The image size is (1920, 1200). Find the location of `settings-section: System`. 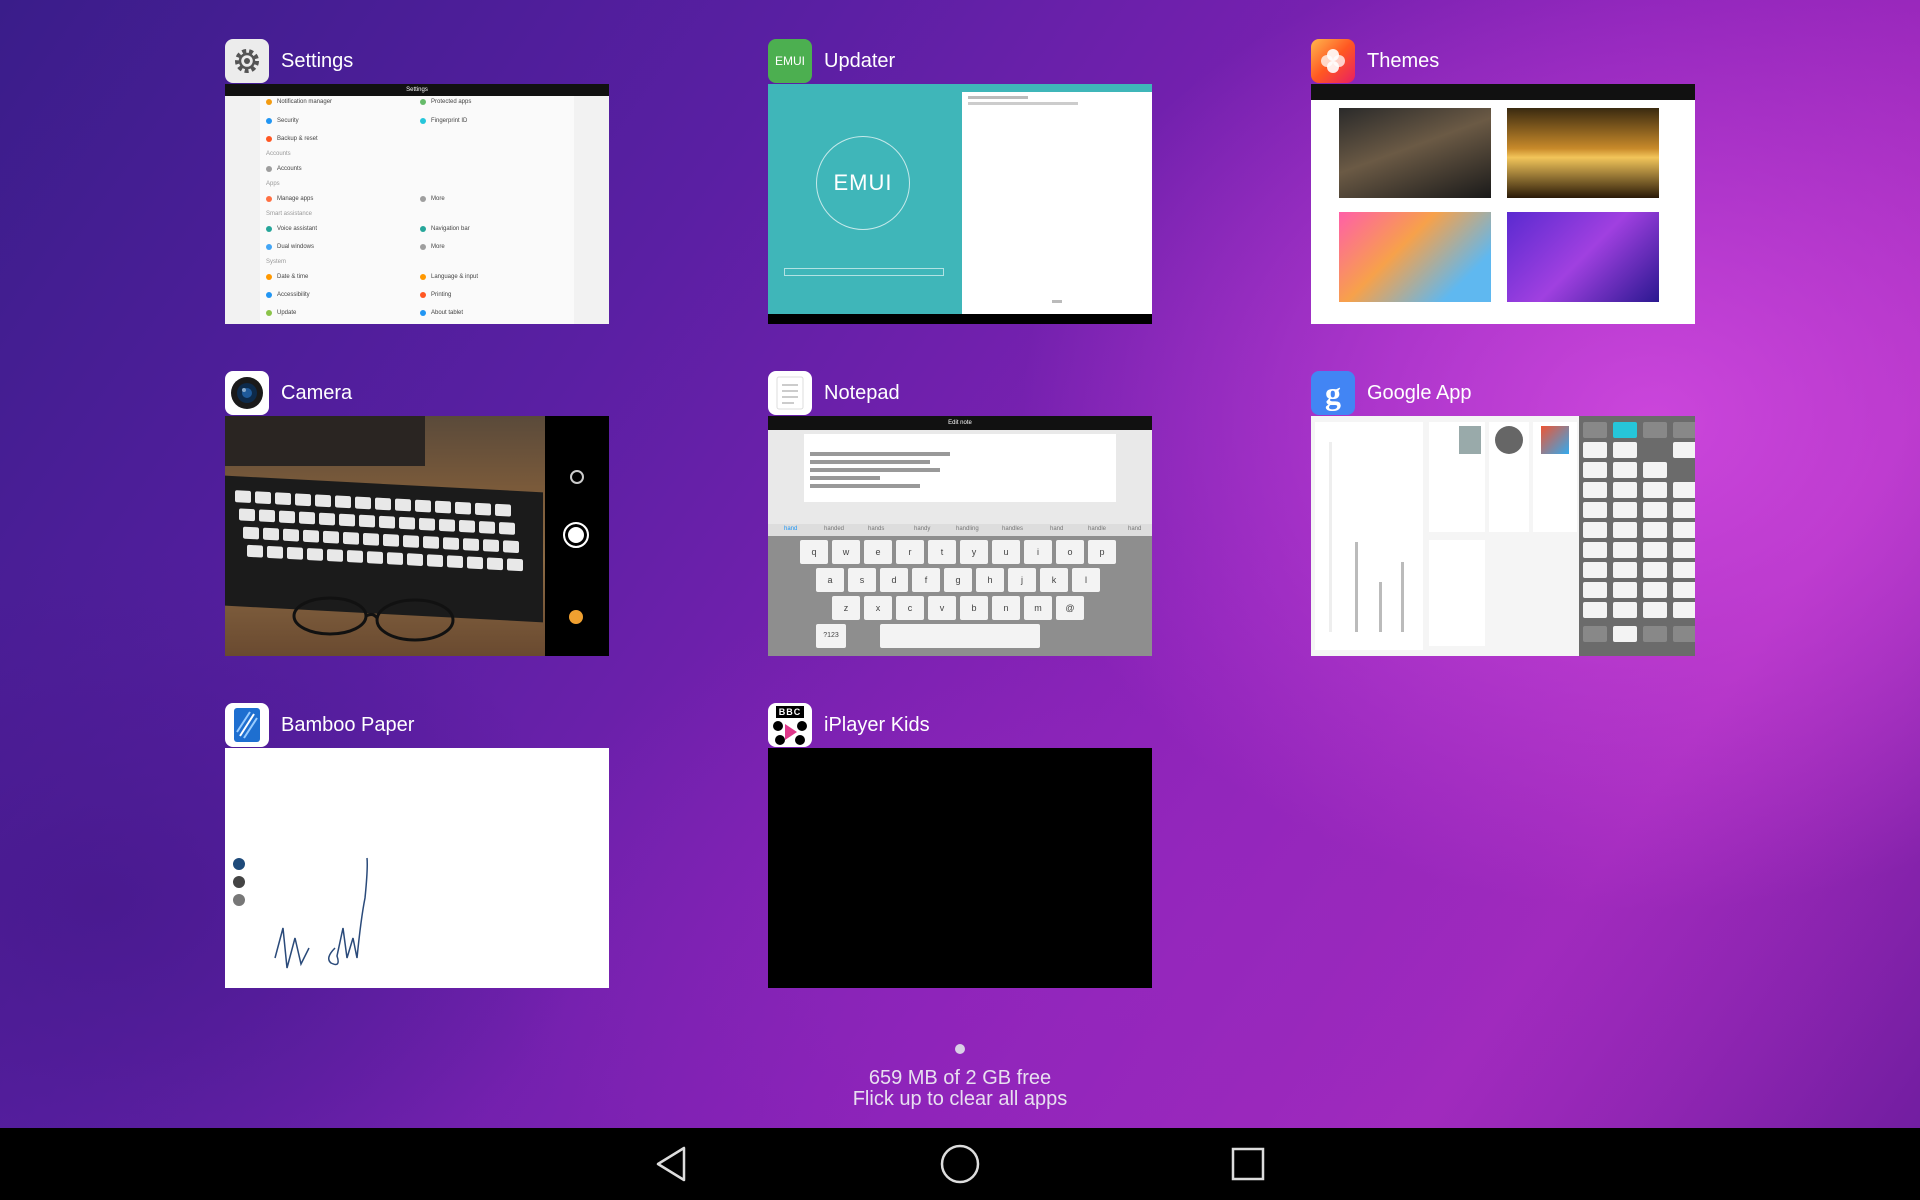

settings-section: System is located at coordinates (276, 262).